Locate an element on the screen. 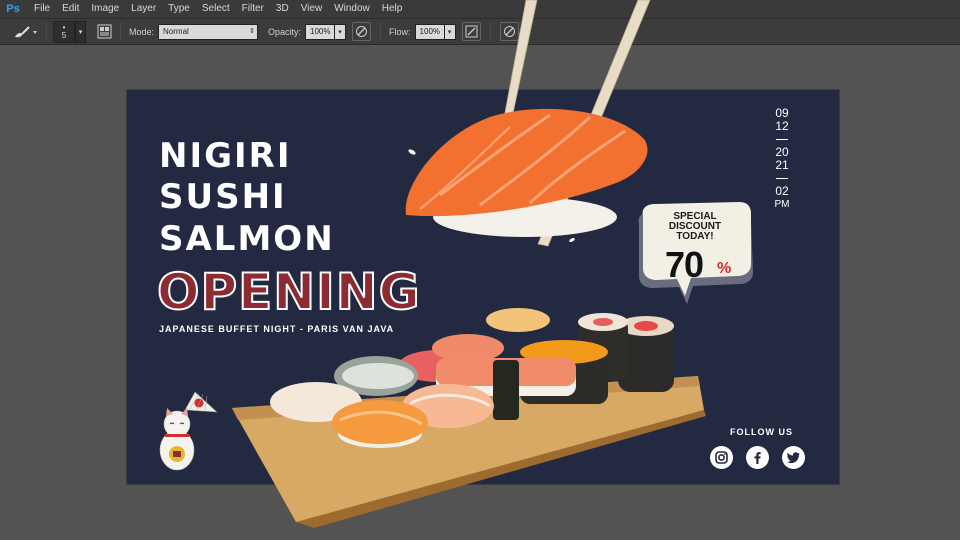 This screenshot has height=540, width=960. twitter-icon is located at coordinates (793, 458).